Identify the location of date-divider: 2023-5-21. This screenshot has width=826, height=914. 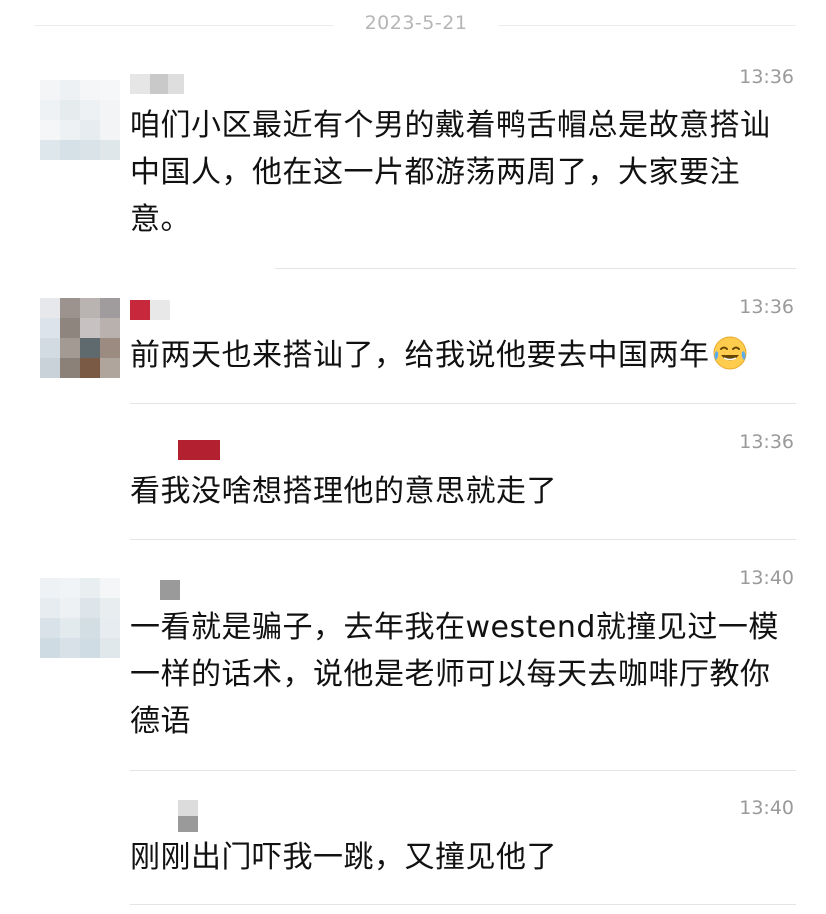
(413, 25).